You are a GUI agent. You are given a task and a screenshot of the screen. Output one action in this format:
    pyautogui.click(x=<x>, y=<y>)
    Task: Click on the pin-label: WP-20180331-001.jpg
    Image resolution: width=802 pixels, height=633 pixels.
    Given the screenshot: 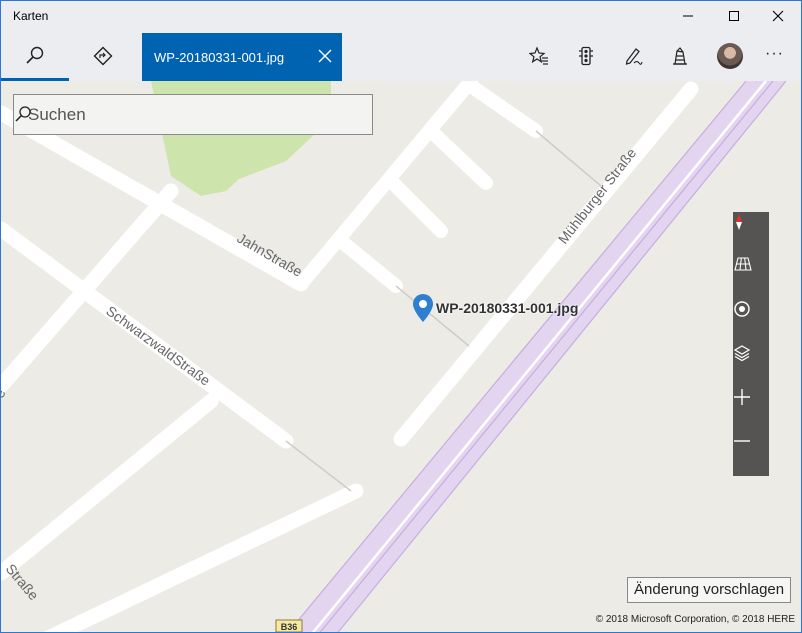 What is the action you would take?
    pyautogui.click(x=507, y=308)
    